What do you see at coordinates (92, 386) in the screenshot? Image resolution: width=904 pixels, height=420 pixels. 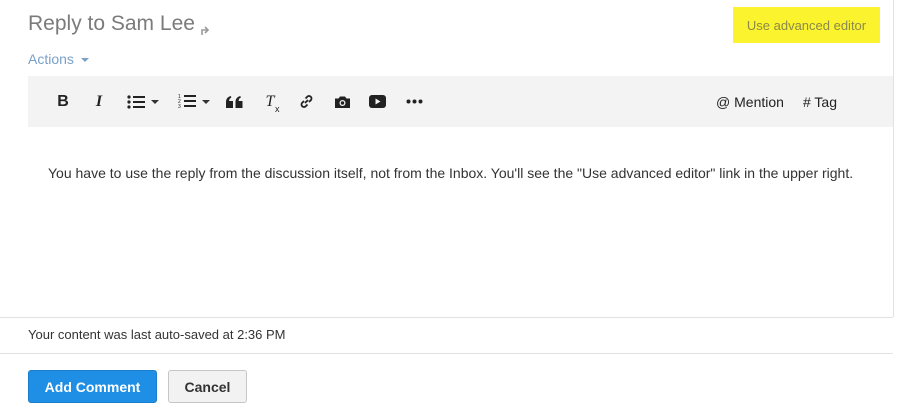 I see `add-comment-button: Add Comment` at bounding box center [92, 386].